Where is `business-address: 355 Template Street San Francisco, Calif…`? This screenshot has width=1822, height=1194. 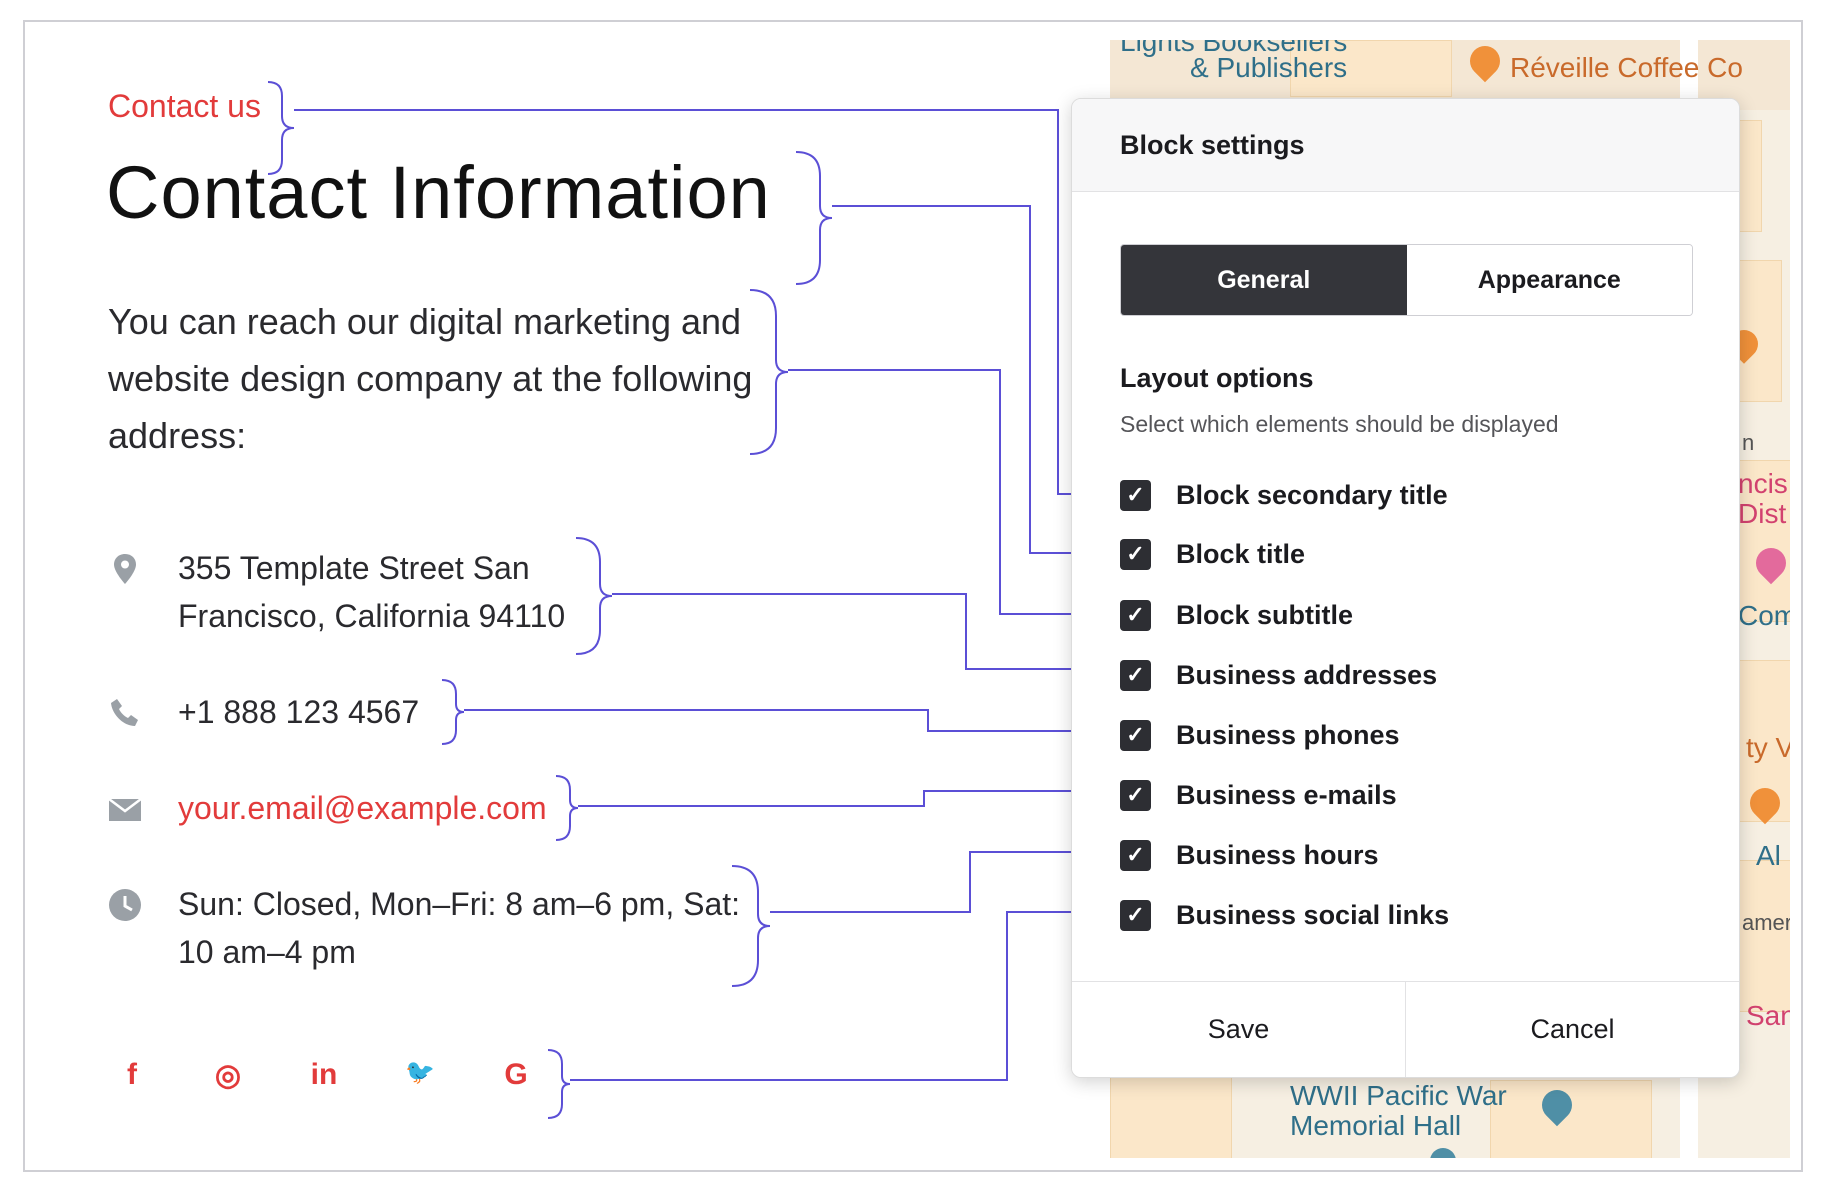
business-address: 355 Template Street San Francisco, Calif… is located at coordinates (336, 592).